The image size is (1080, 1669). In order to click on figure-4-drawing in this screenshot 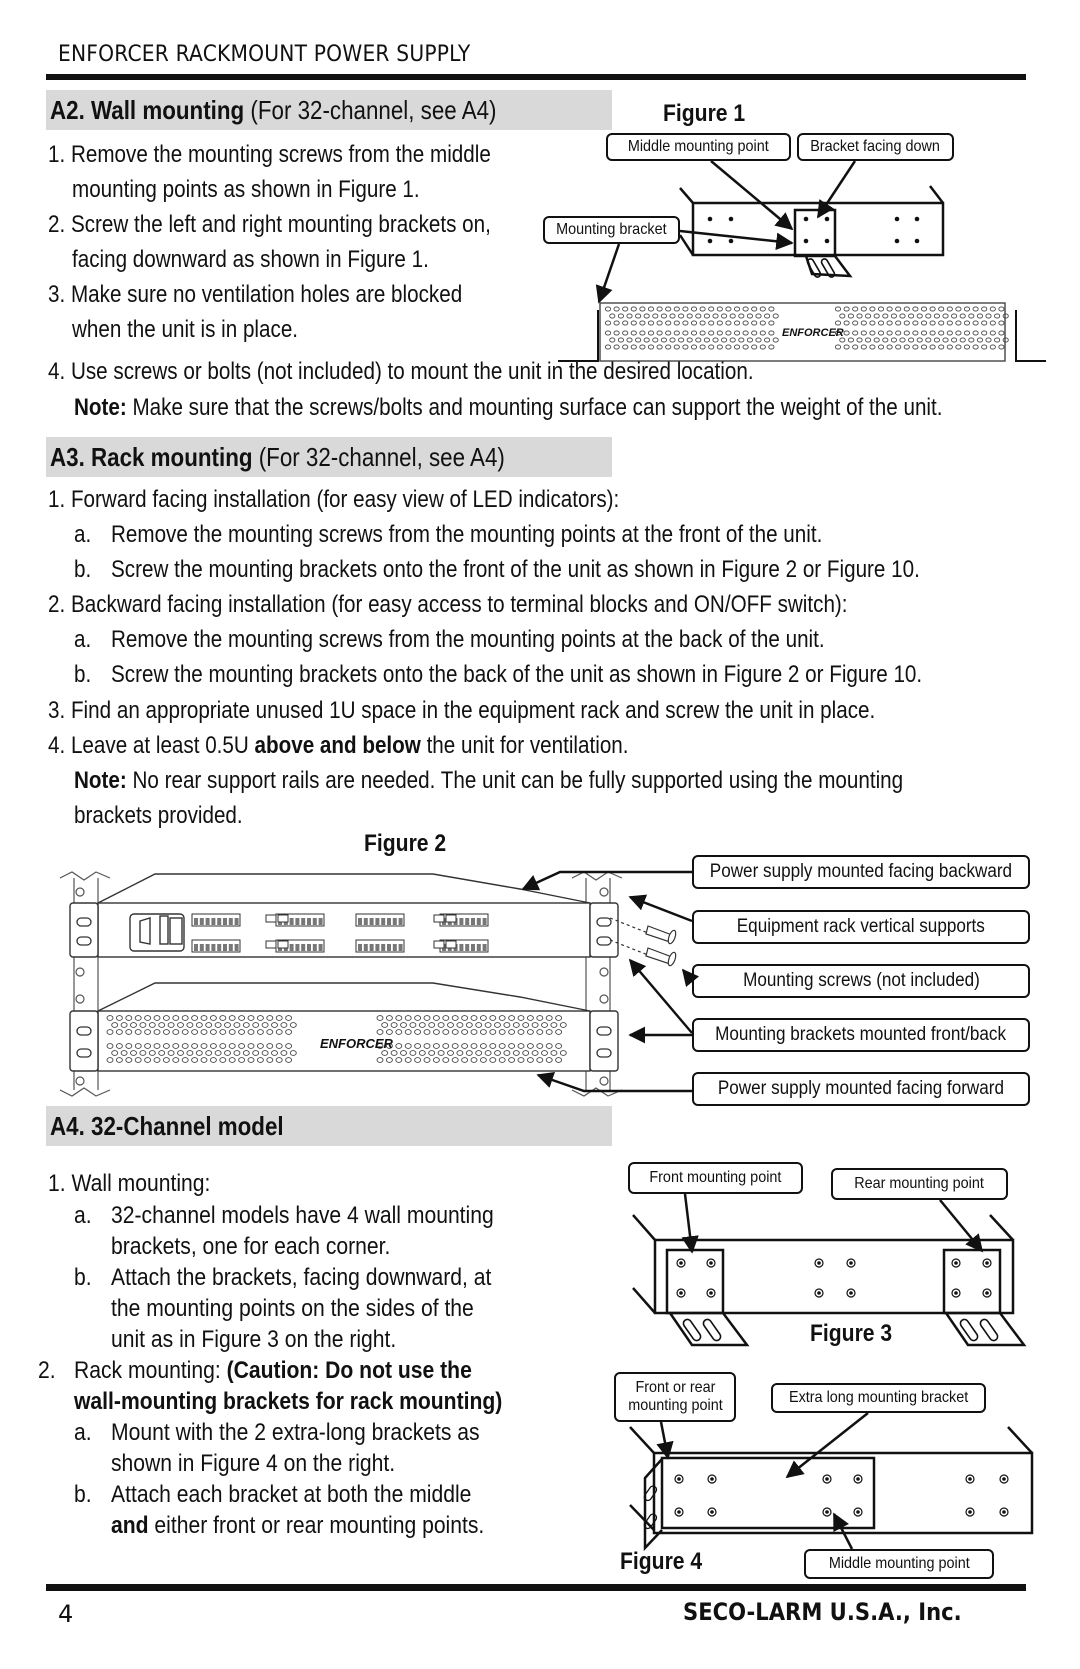, I will do `click(831, 1482)`.